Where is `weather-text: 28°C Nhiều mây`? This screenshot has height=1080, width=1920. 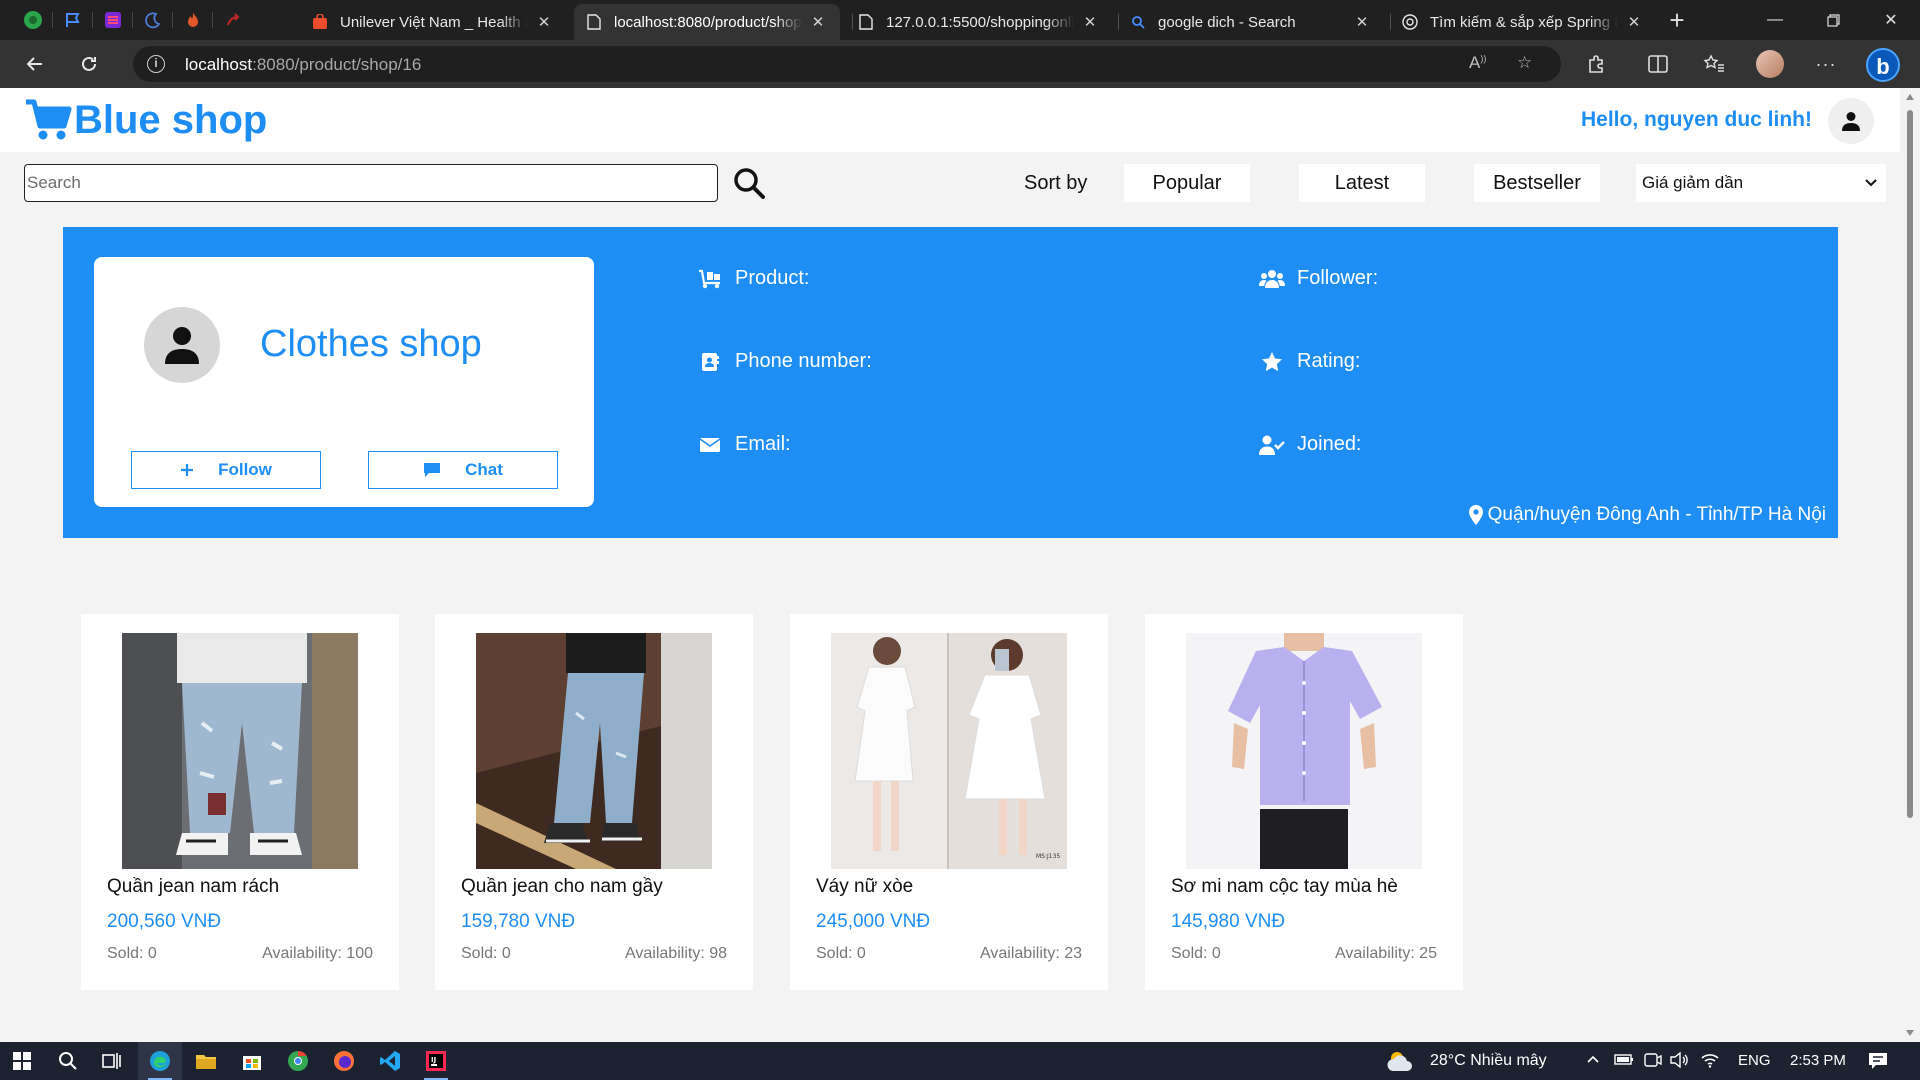
weather-text: 28°C Nhiều mây is located at coordinates (1488, 1061).